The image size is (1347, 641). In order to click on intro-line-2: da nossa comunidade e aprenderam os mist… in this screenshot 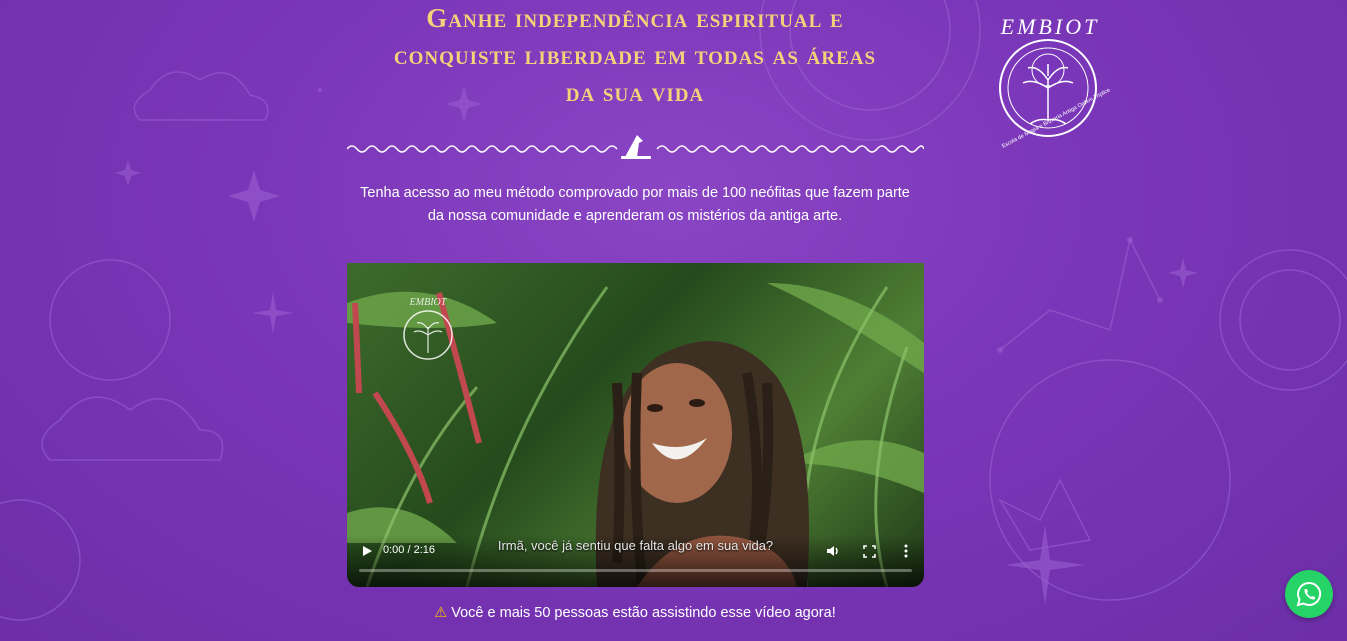, I will do `click(635, 216)`.